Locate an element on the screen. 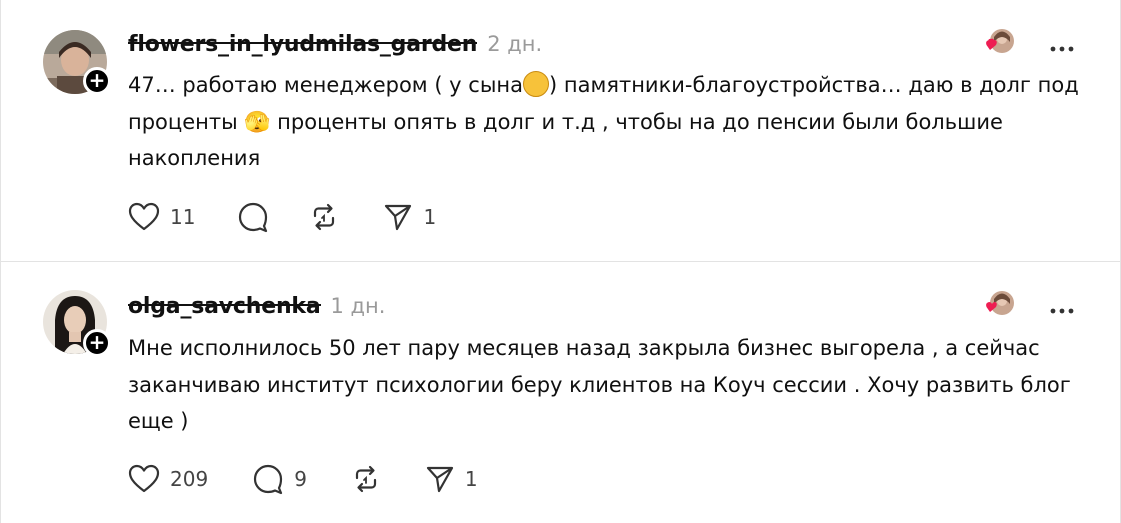 Image resolution: width=1121 pixels, height=523 pixels. post-timestamp: 2 дн. is located at coordinates (514, 44).